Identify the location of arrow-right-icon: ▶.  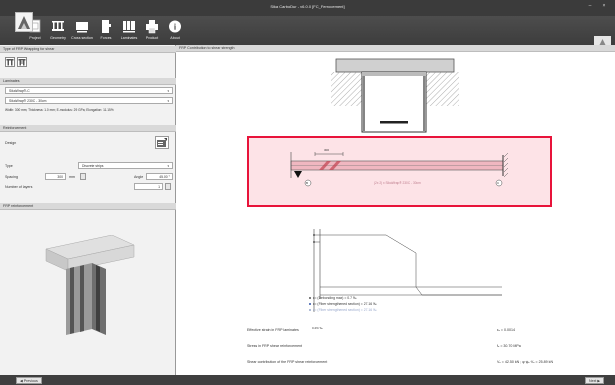
(598, 381).